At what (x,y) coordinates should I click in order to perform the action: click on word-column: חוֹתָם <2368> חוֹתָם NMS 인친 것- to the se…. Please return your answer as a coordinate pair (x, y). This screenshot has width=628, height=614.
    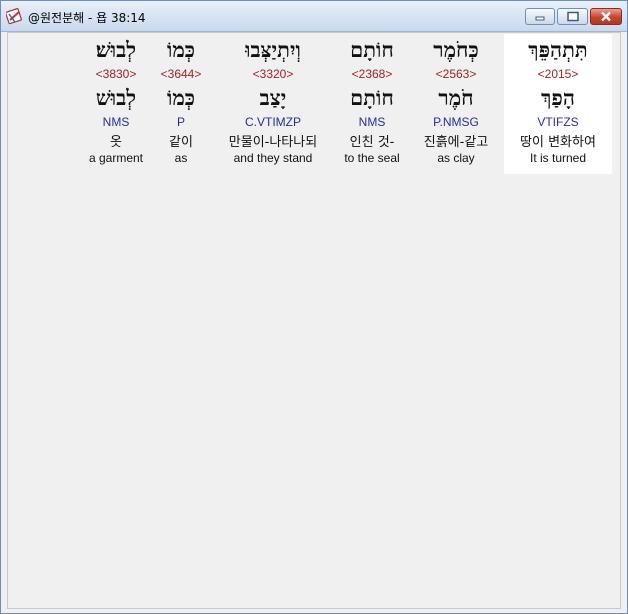
    Looking at the image, I should click on (372, 104).